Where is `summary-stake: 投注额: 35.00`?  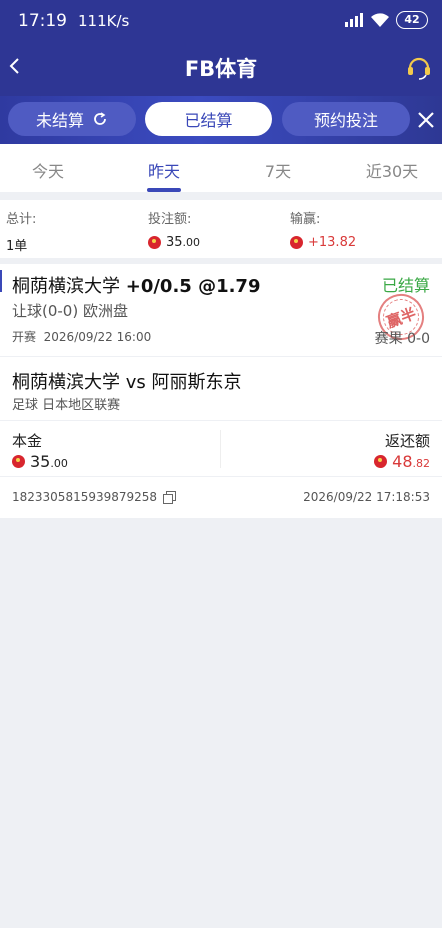 summary-stake: 投注额: 35.00 is located at coordinates (174, 229).